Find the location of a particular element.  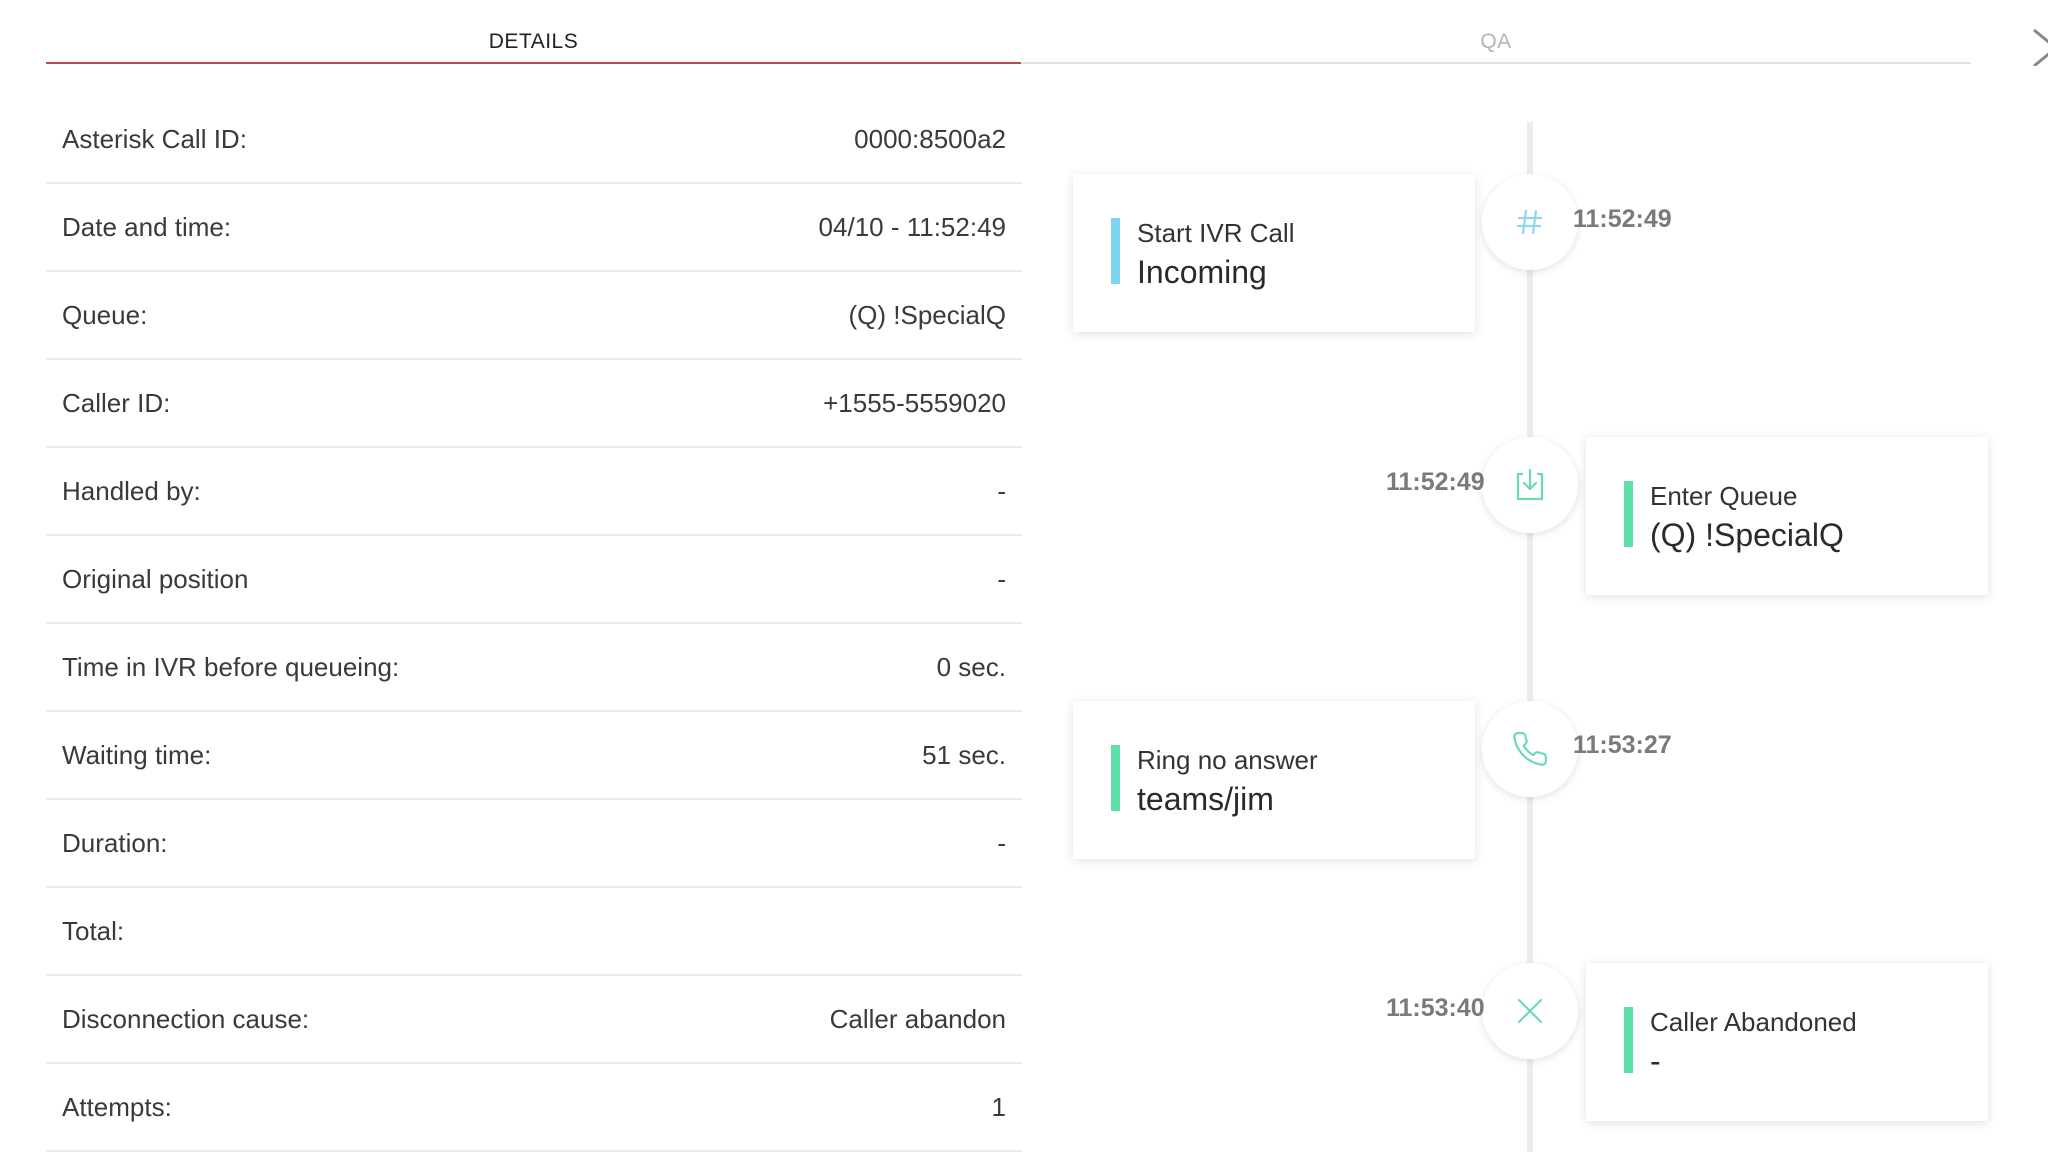

detail-label: Handled by: is located at coordinates (131, 490).